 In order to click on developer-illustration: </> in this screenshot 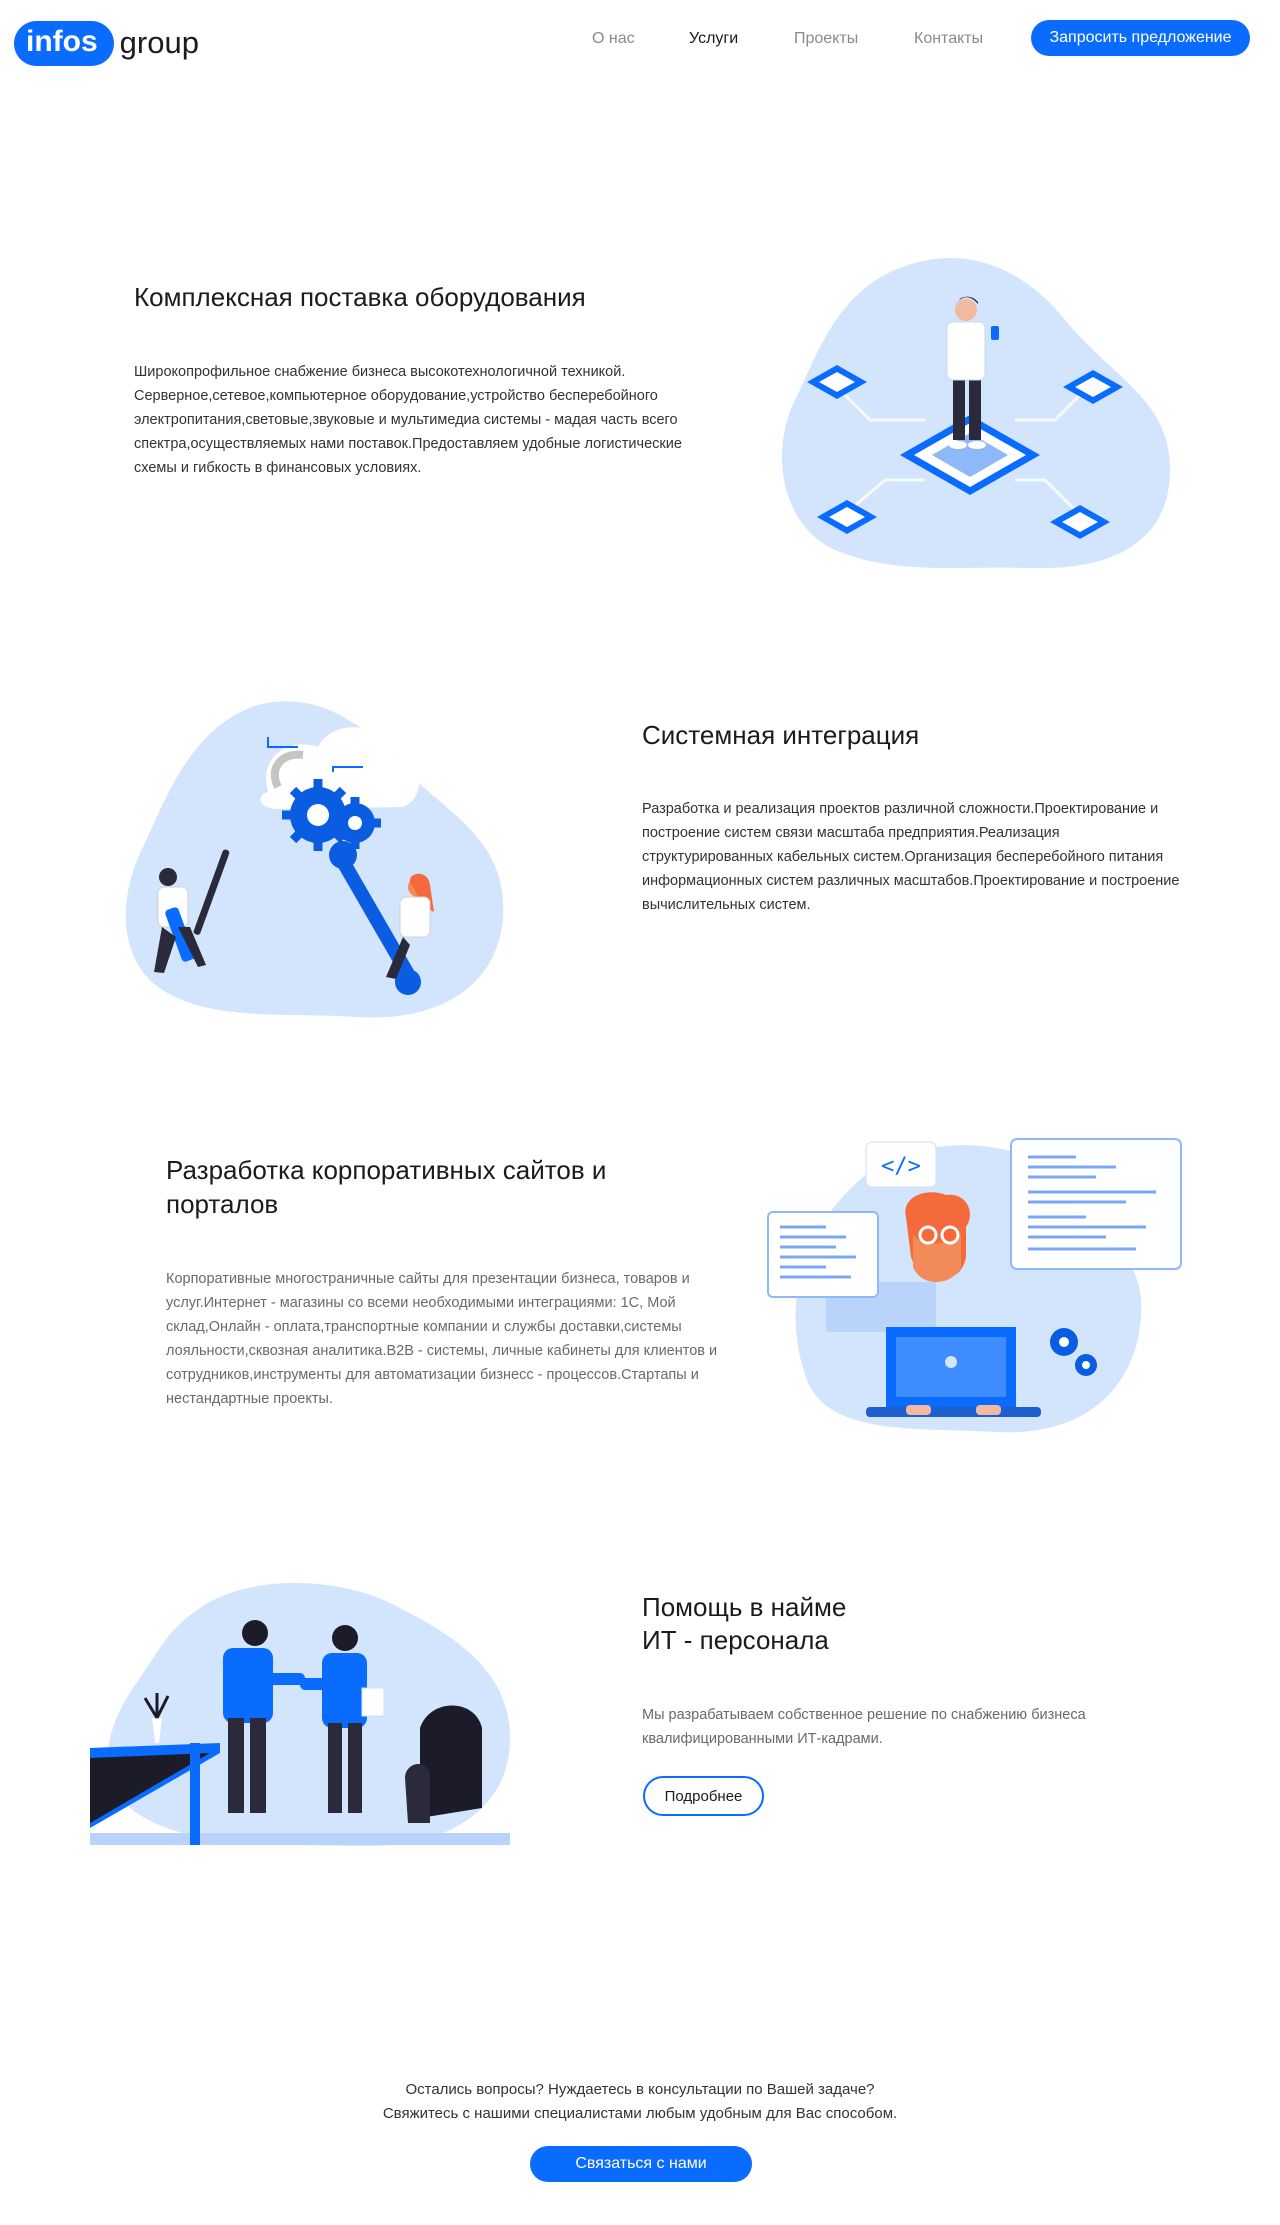, I will do `click(974, 1285)`.